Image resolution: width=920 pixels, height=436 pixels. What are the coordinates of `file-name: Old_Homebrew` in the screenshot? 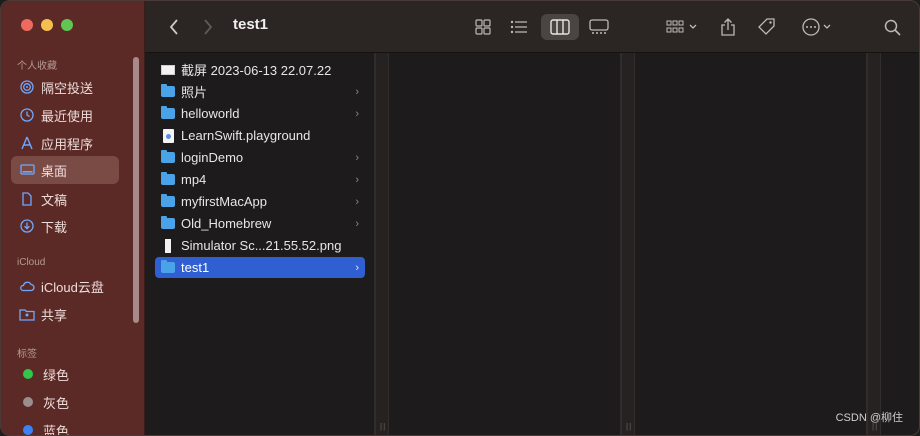 It's located at (226, 223).